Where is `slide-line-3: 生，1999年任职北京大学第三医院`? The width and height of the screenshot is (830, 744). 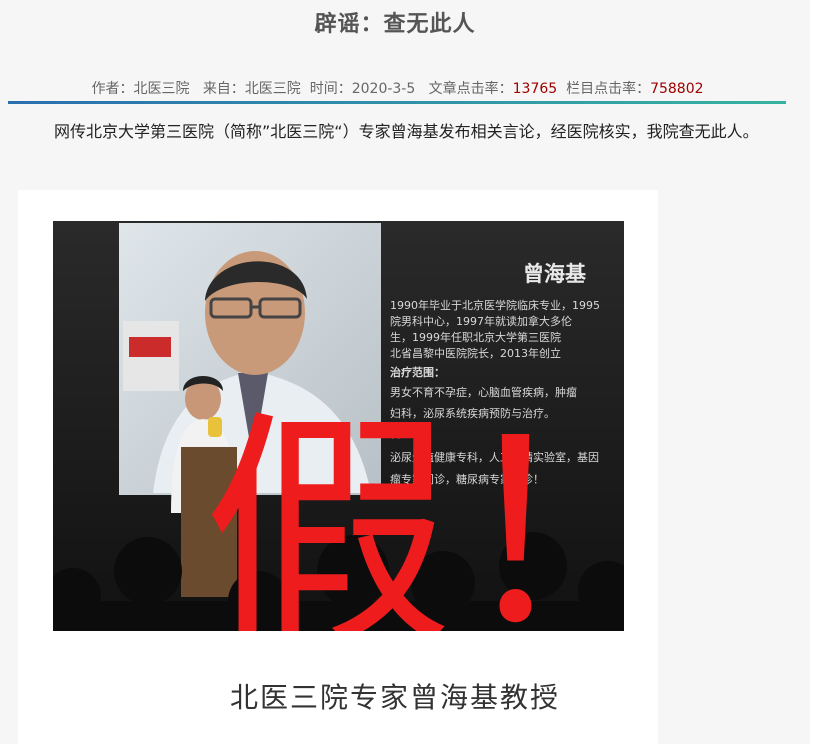 slide-line-3: 生，1999年任职北京大学第三医院 is located at coordinates (475, 337).